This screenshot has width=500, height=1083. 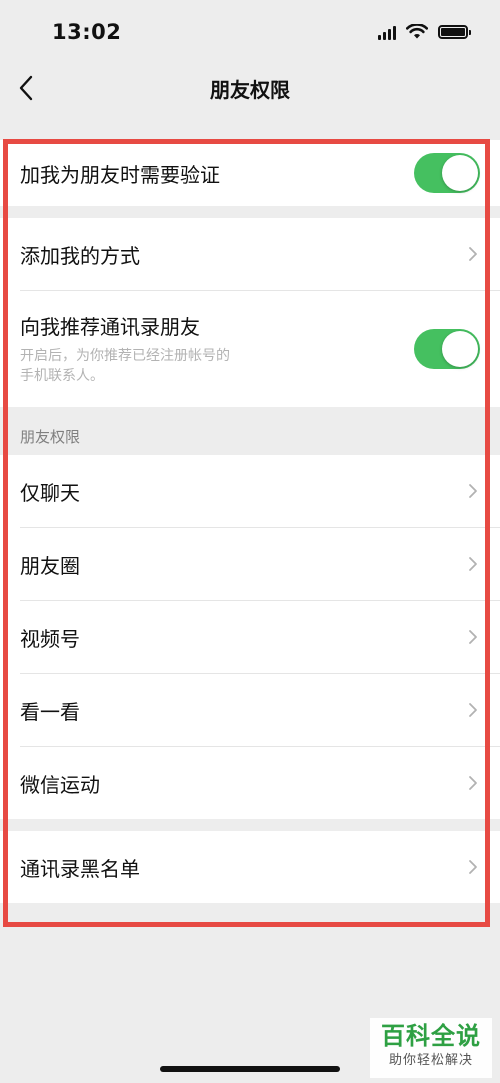 I want to click on recommend-contacts-description: 开启后，为你推荐已经注册帐号的 手机联系人。, so click(x=125, y=366).